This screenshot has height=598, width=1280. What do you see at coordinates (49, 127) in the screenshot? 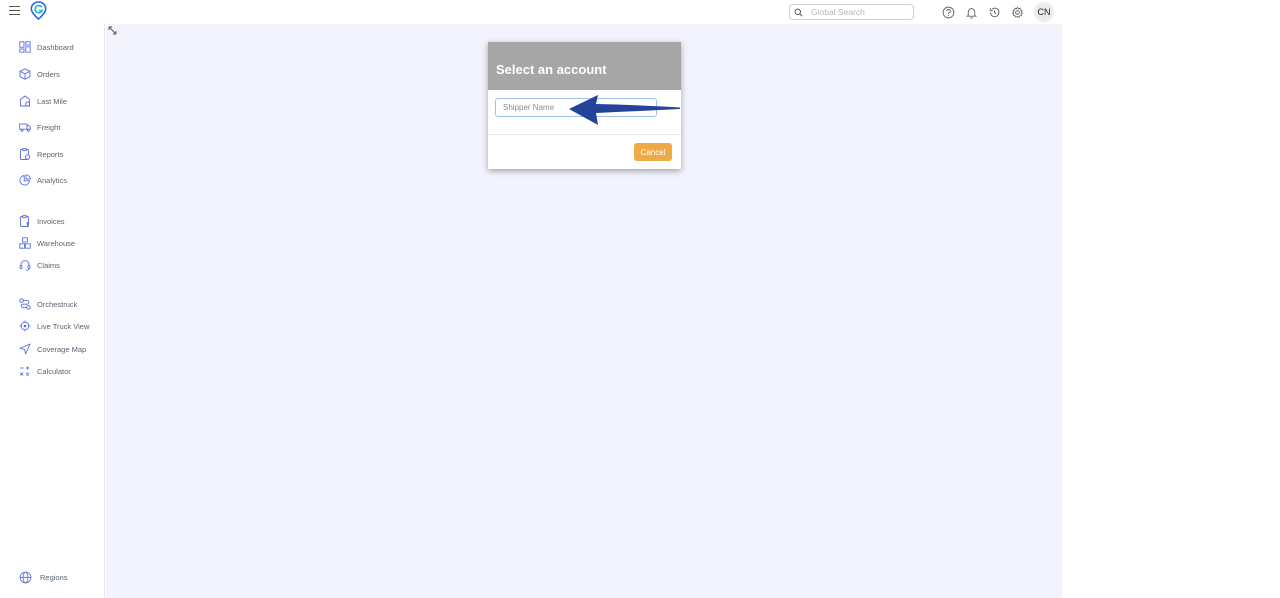
I see `sidebar-item-label: Freight` at bounding box center [49, 127].